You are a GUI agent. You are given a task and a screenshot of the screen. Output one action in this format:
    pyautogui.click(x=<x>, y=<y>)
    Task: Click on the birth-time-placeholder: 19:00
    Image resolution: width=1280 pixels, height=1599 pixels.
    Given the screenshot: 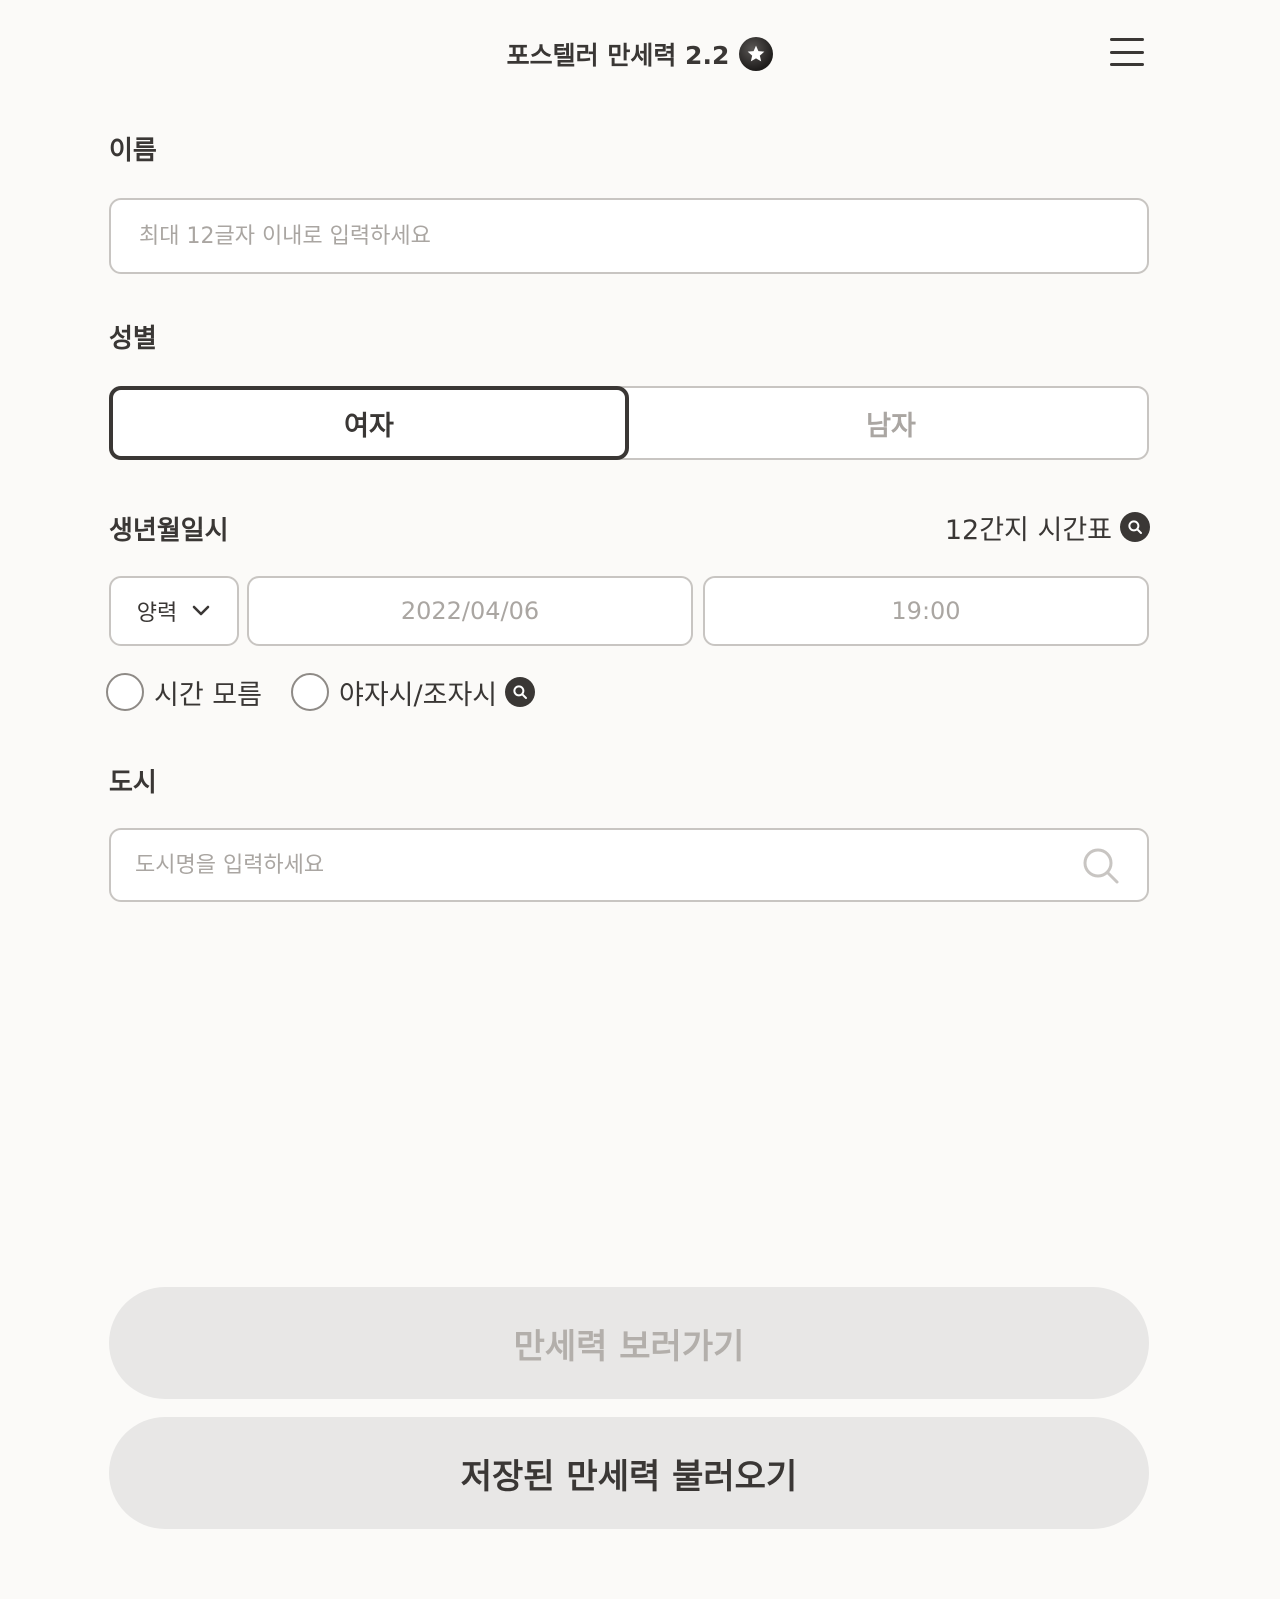 What is the action you would take?
    pyautogui.click(x=926, y=611)
    